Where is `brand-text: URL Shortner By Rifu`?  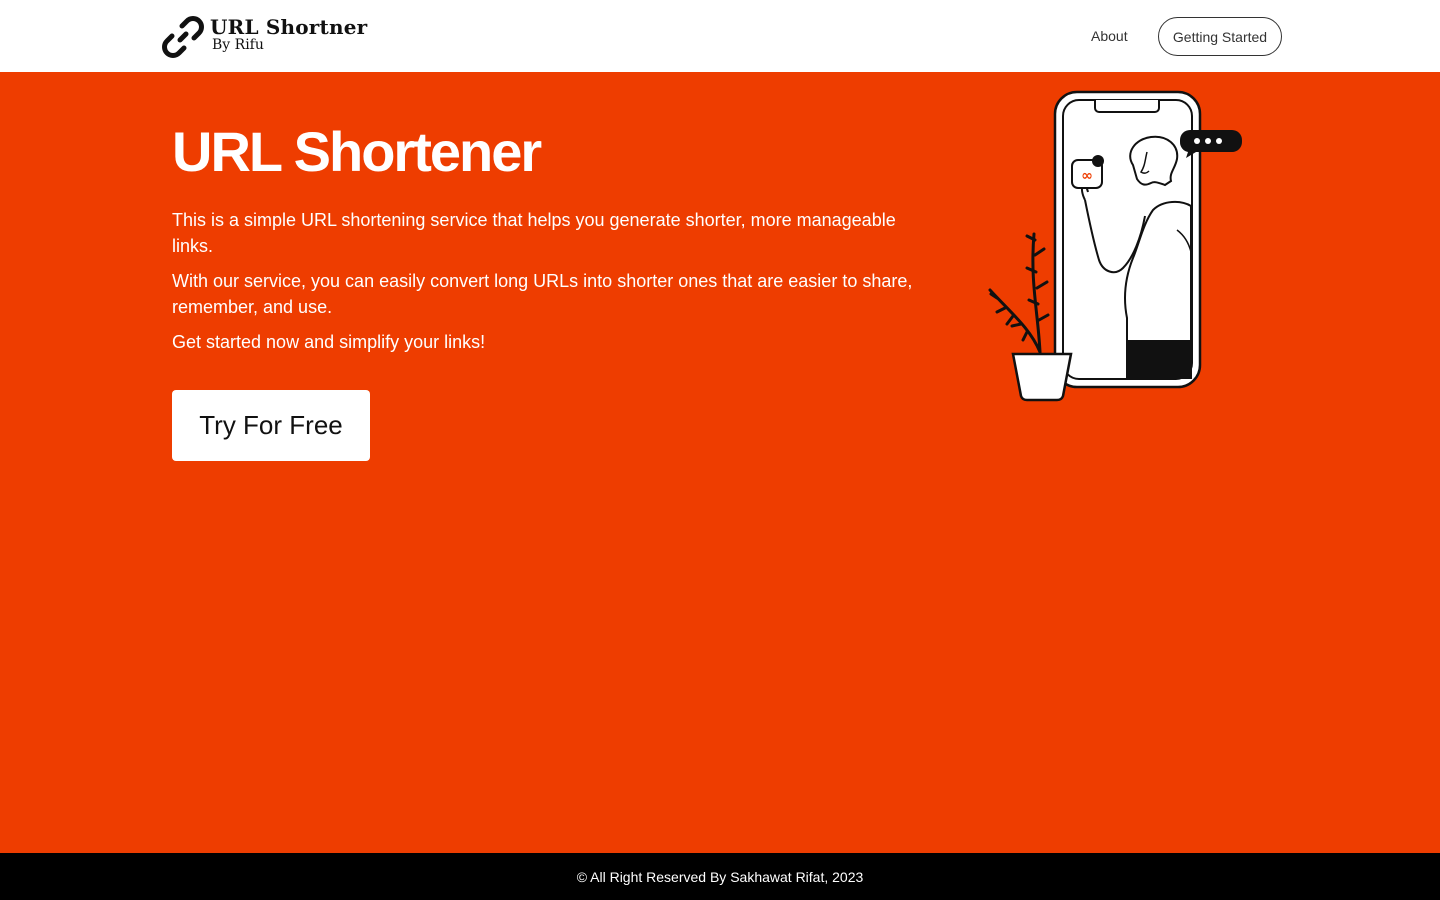
brand-text: URL Shortner By Rifu is located at coordinates (288, 34).